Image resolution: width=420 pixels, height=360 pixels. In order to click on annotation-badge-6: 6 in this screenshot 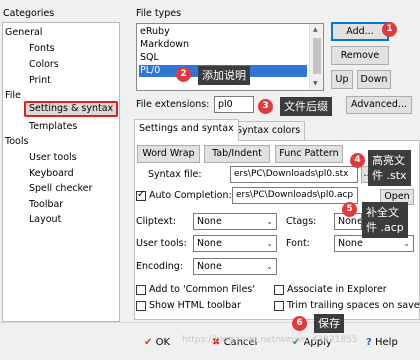, I will do `click(299, 323)`.